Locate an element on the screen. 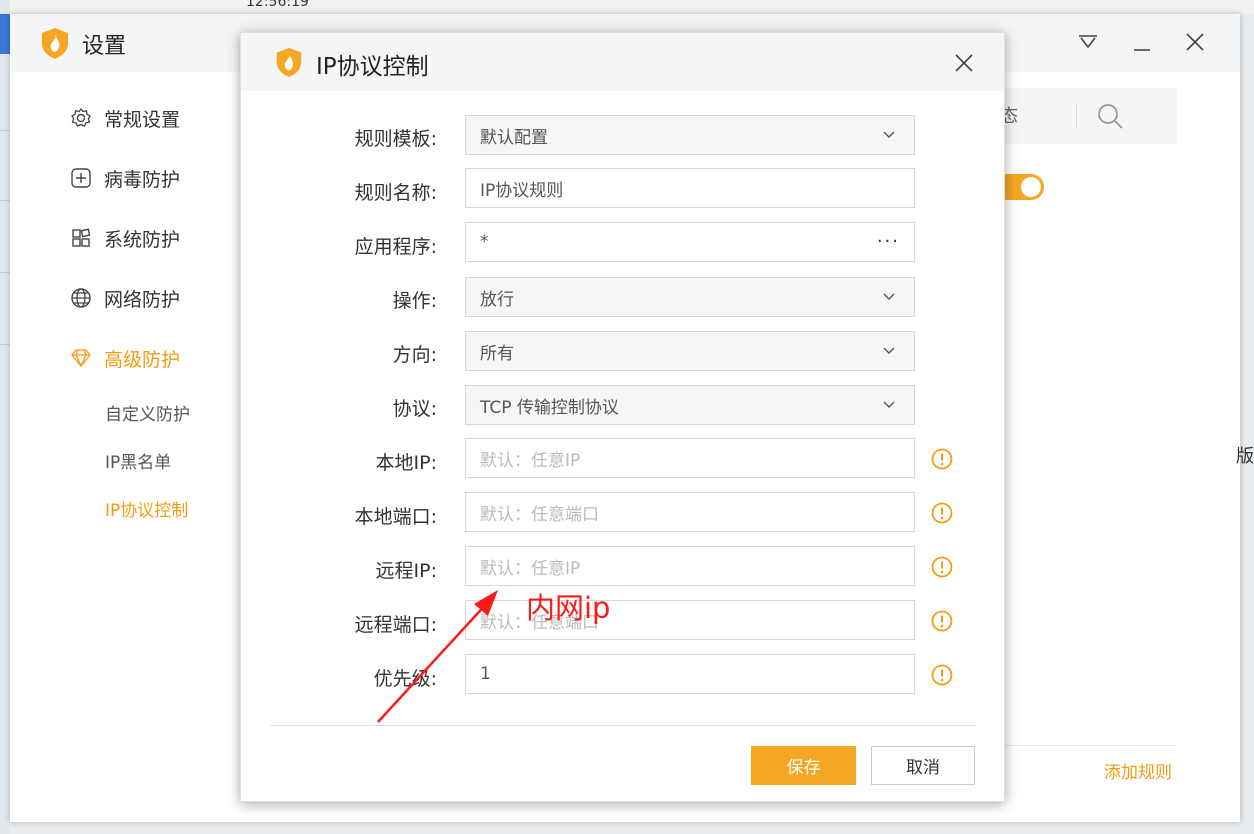 The image size is (1254, 834). sidebar-item-label: 病毒防护 is located at coordinates (142, 179).